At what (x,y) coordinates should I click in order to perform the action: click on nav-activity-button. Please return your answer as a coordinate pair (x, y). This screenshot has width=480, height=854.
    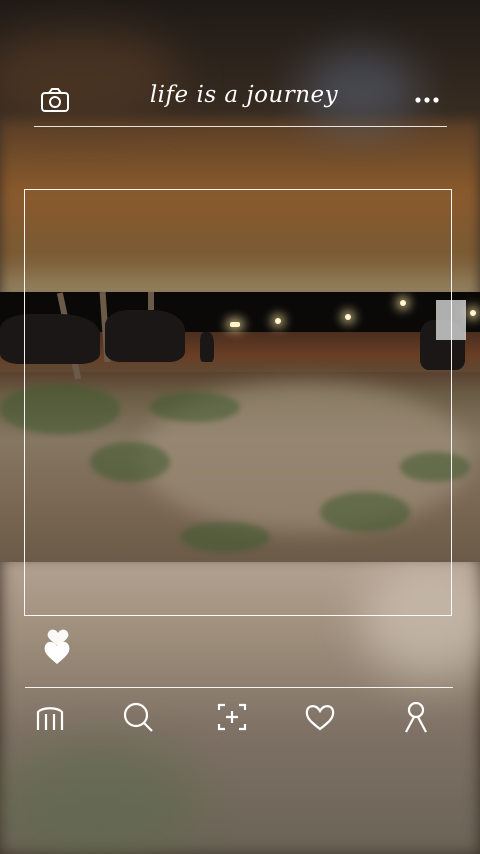
    Looking at the image, I should click on (320, 717).